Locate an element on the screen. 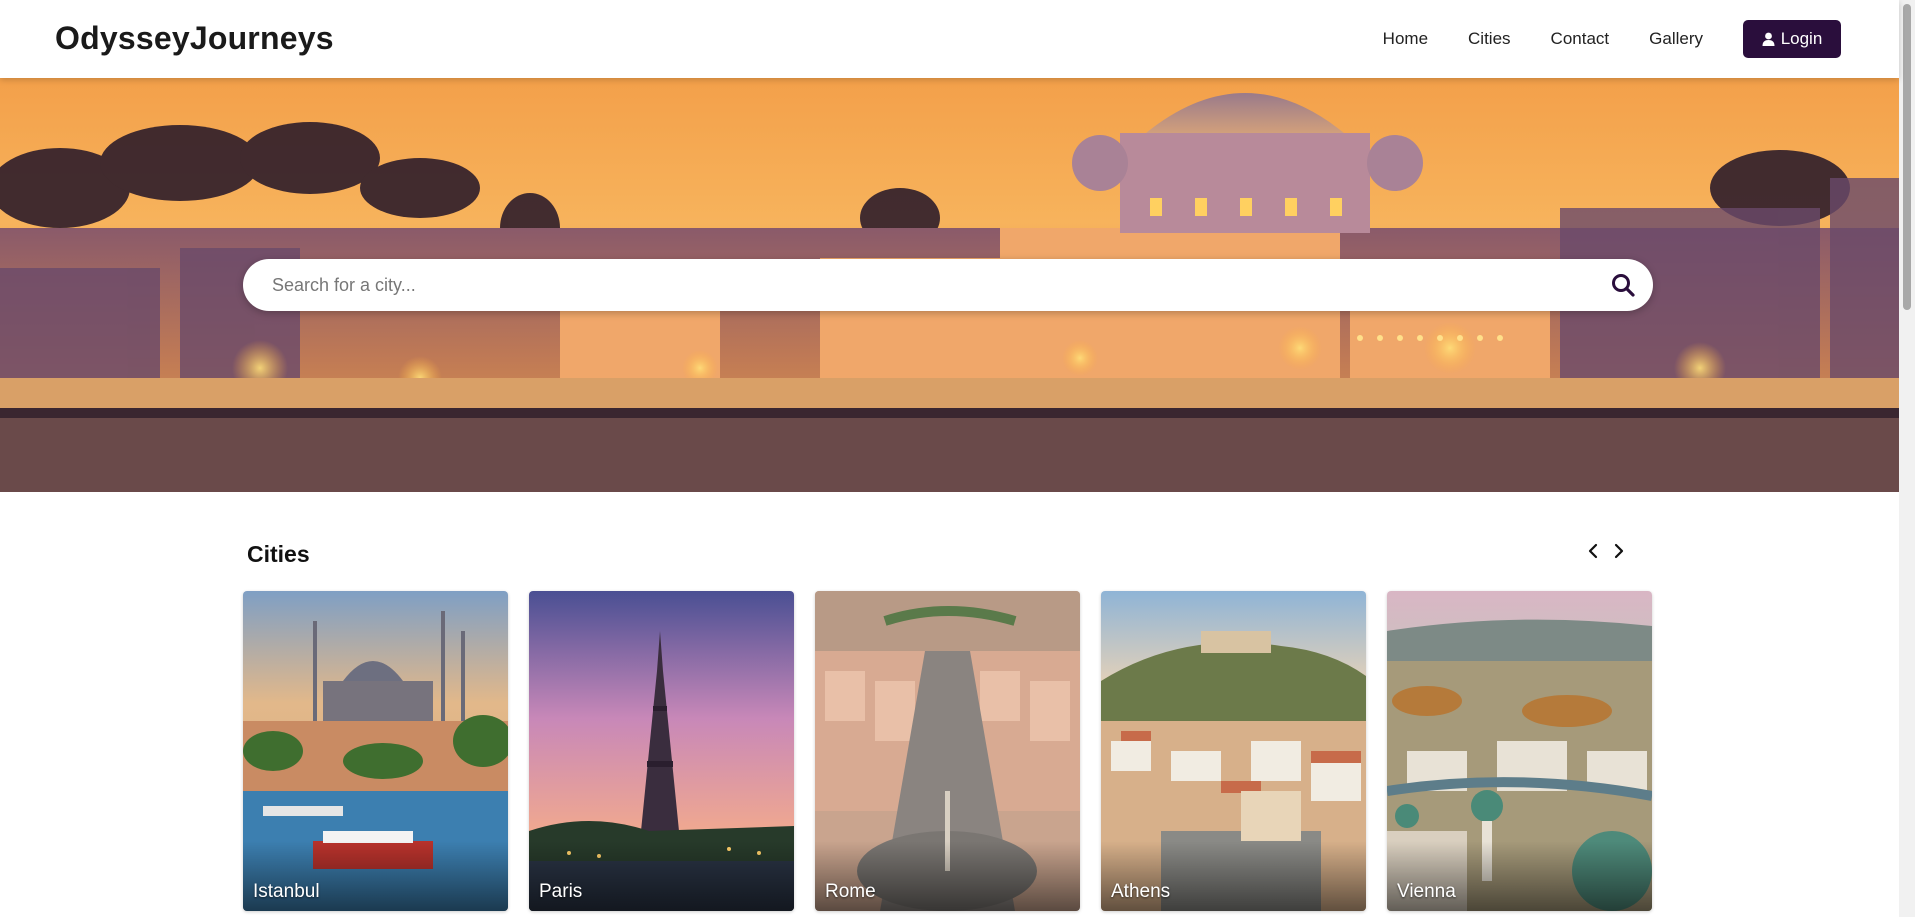  chevron-right-icon is located at coordinates (1619, 551).